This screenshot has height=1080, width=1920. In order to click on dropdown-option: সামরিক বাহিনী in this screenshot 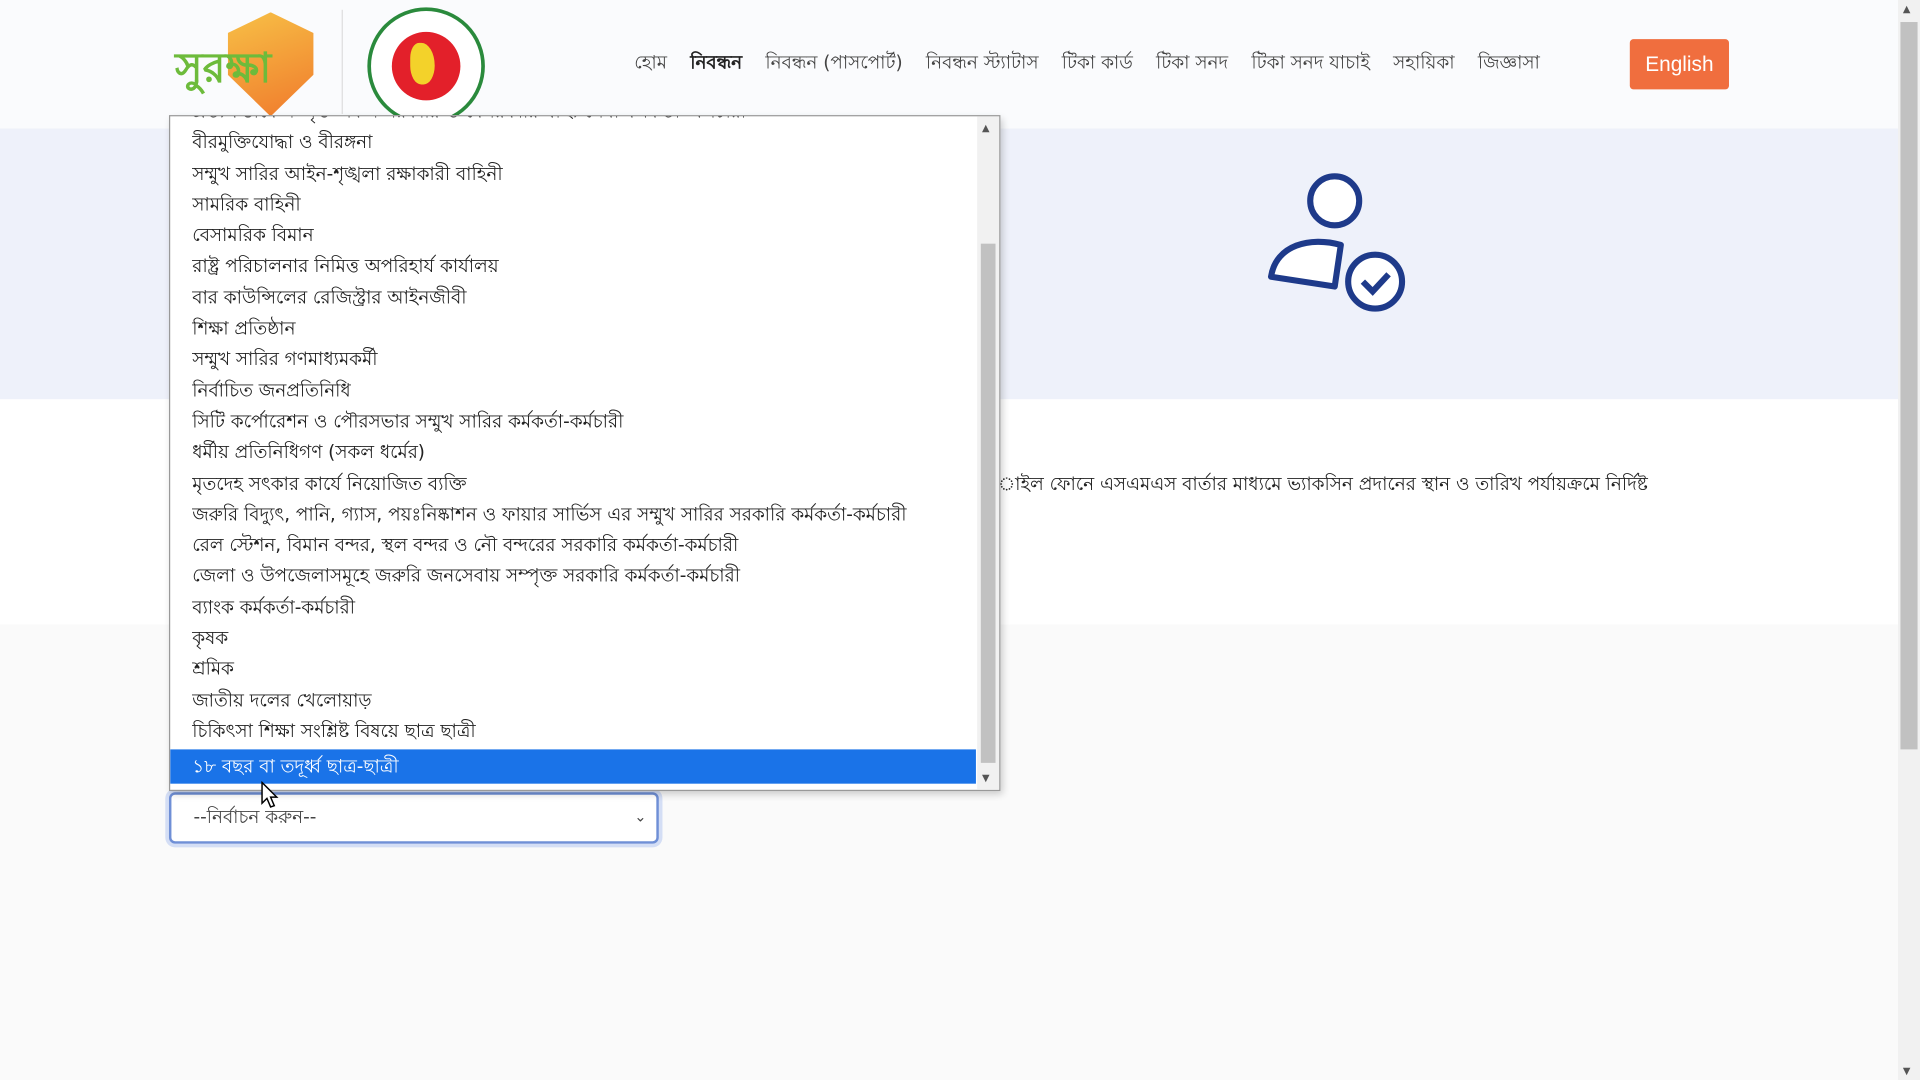, I will do `click(573, 205)`.